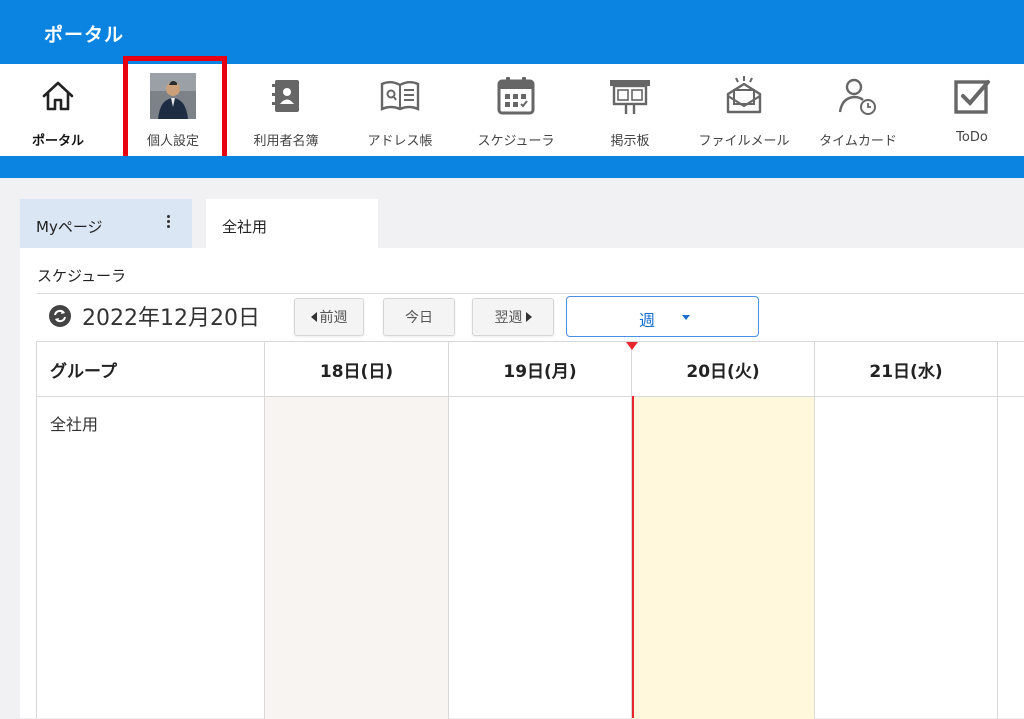 The width and height of the screenshot is (1024, 719). What do you see at coordinates (744, 96) in the screenshot?
I see `file-mail-icon` at bounding box center [744, 96].